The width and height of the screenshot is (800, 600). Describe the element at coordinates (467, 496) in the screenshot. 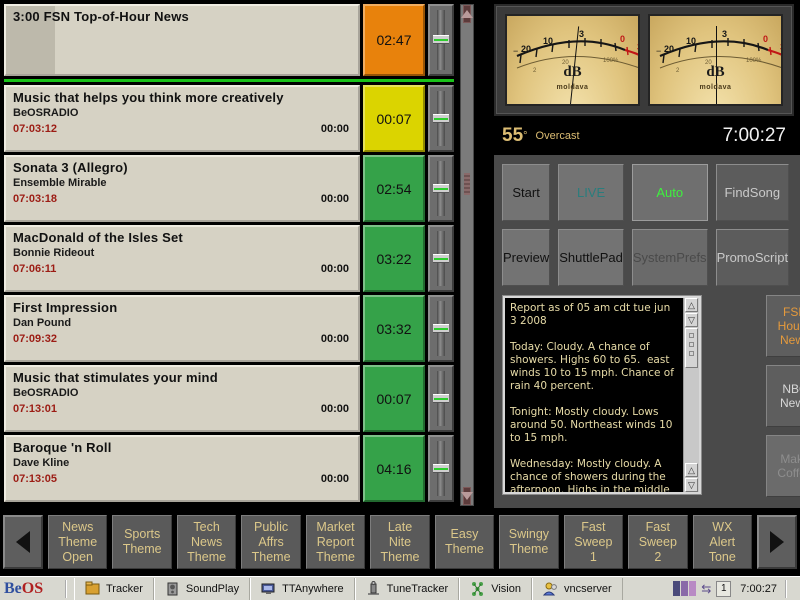

I see `scroll-down-arrow-icon` at that location.